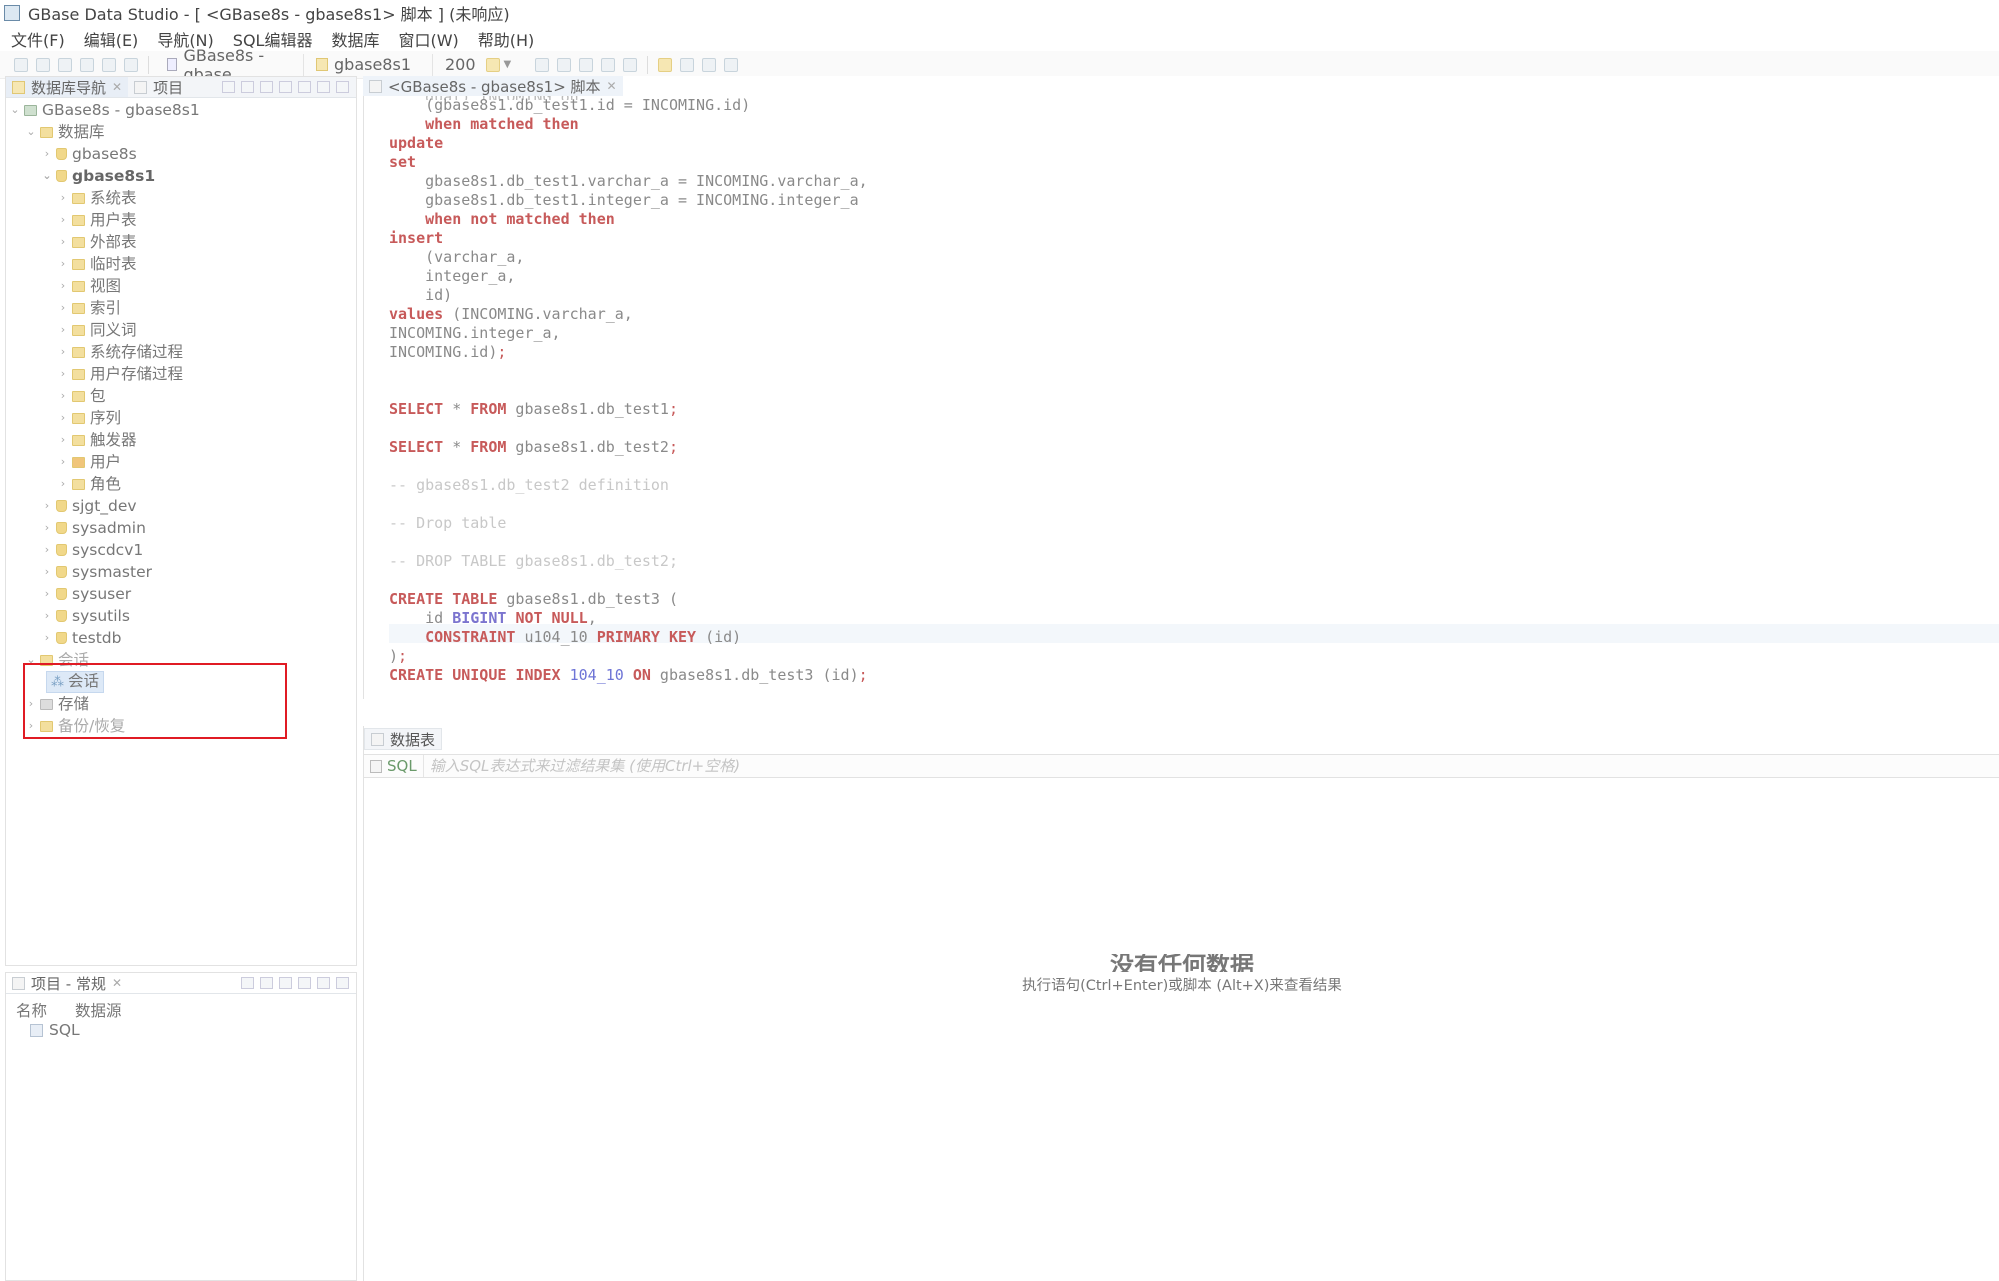 This screenshot has height=1281, width=1999. What do you see at coordinates (428, 39) in the screenshot?
I see `menu-window: 窗口(W)` at bounding box center [428, 39].